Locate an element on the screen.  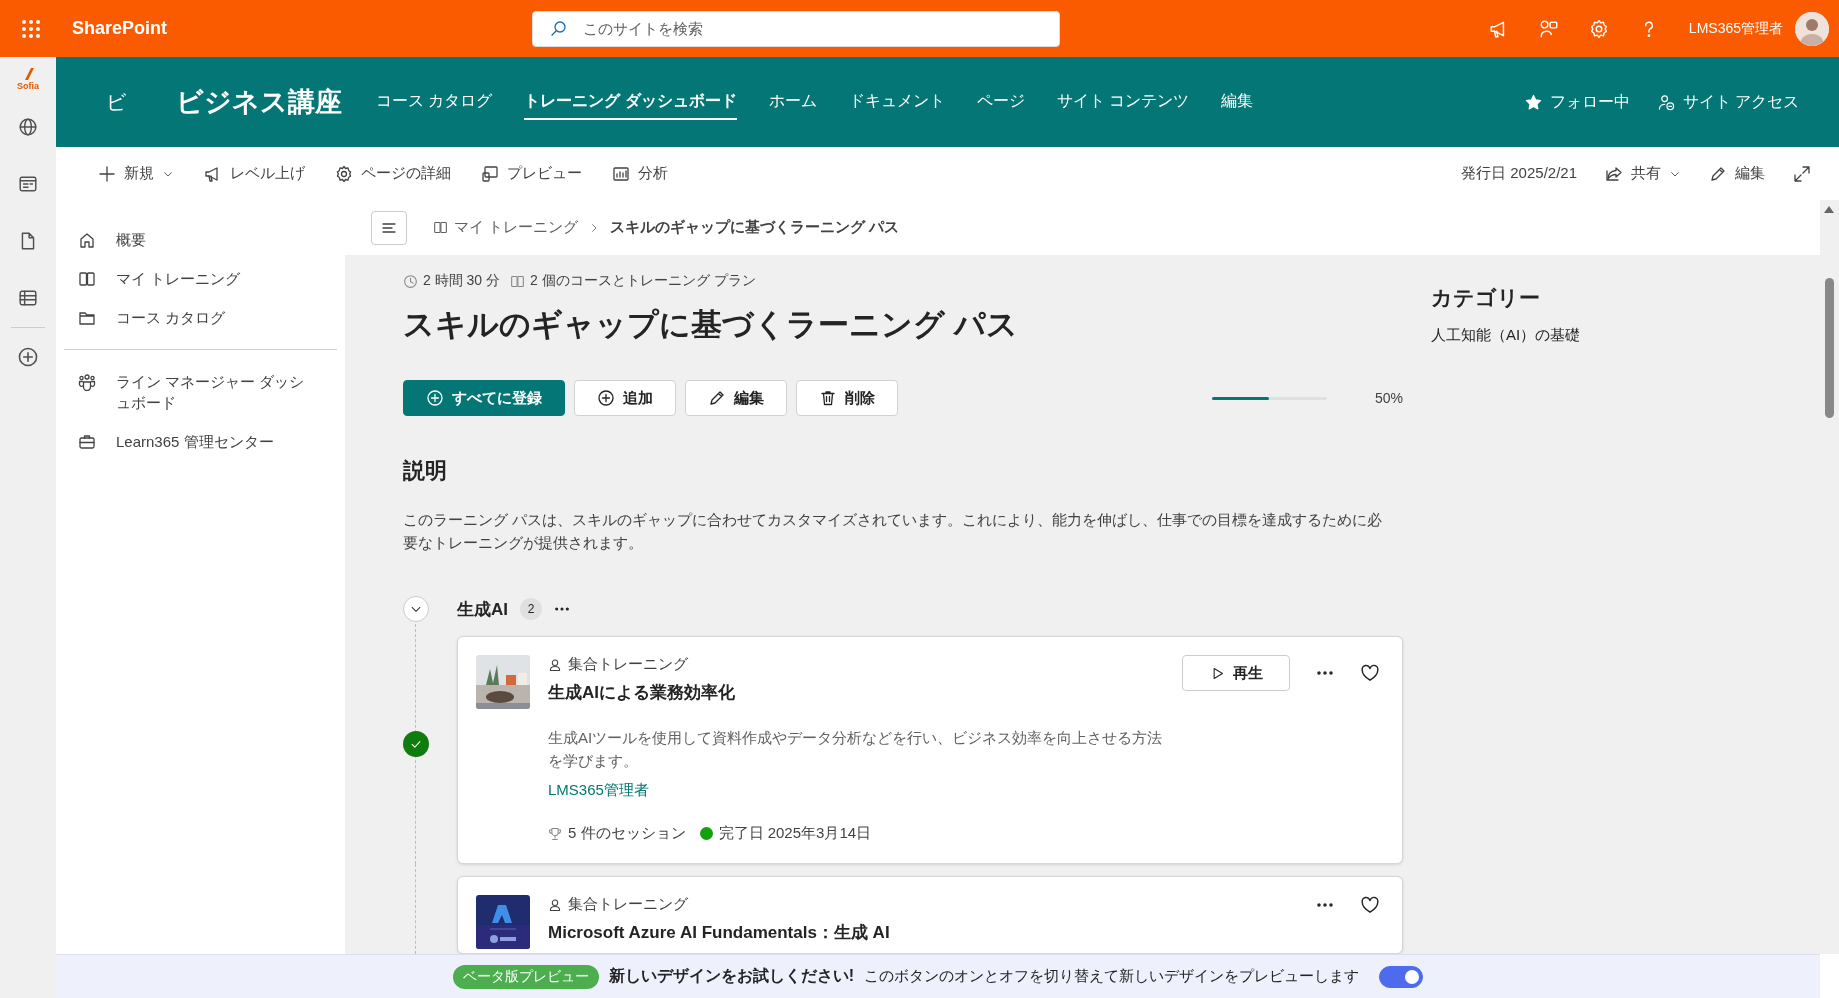
news-icon is located at coordinates (28, 184).